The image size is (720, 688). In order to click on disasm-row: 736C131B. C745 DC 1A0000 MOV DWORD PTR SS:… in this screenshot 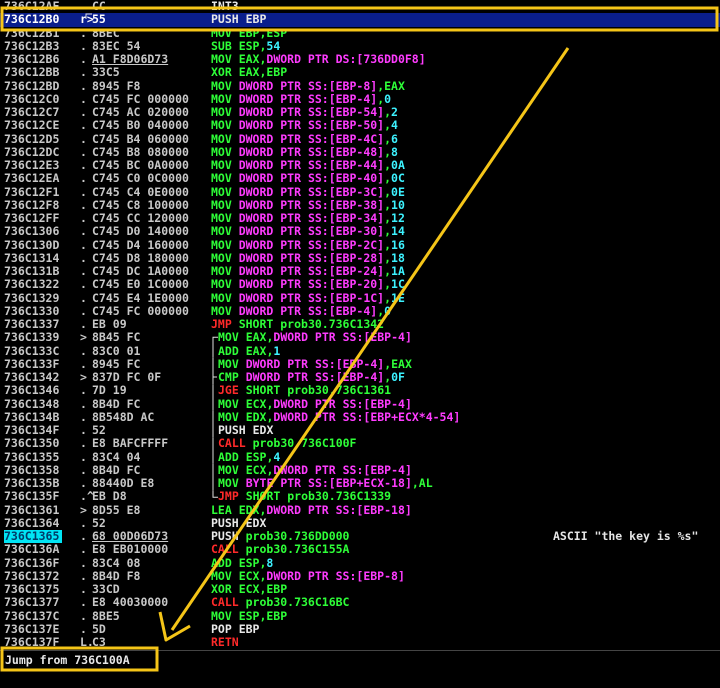, I will do `click(360, 271)`.